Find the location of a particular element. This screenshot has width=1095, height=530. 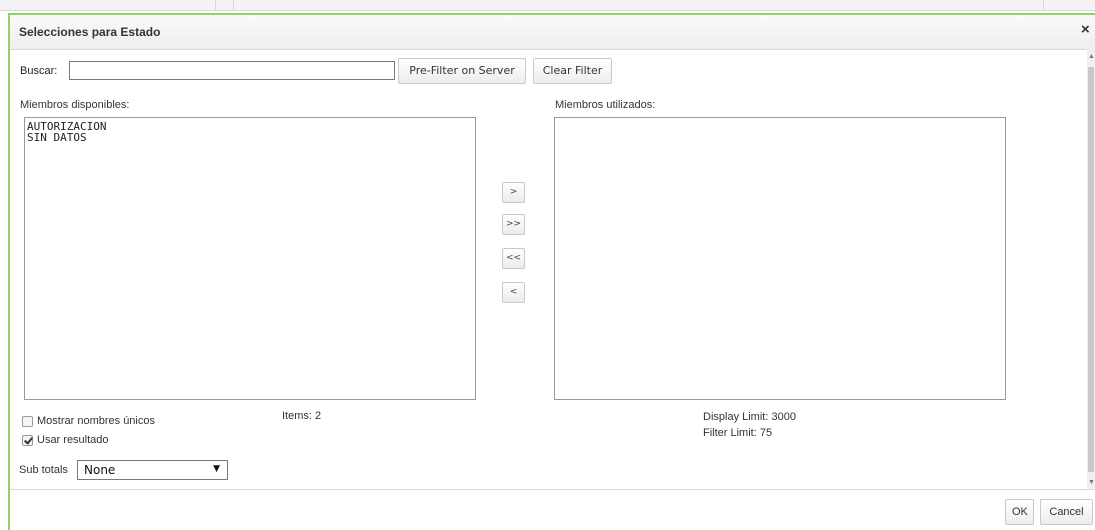

background-grid-strip is located at coordinates (547, 5).